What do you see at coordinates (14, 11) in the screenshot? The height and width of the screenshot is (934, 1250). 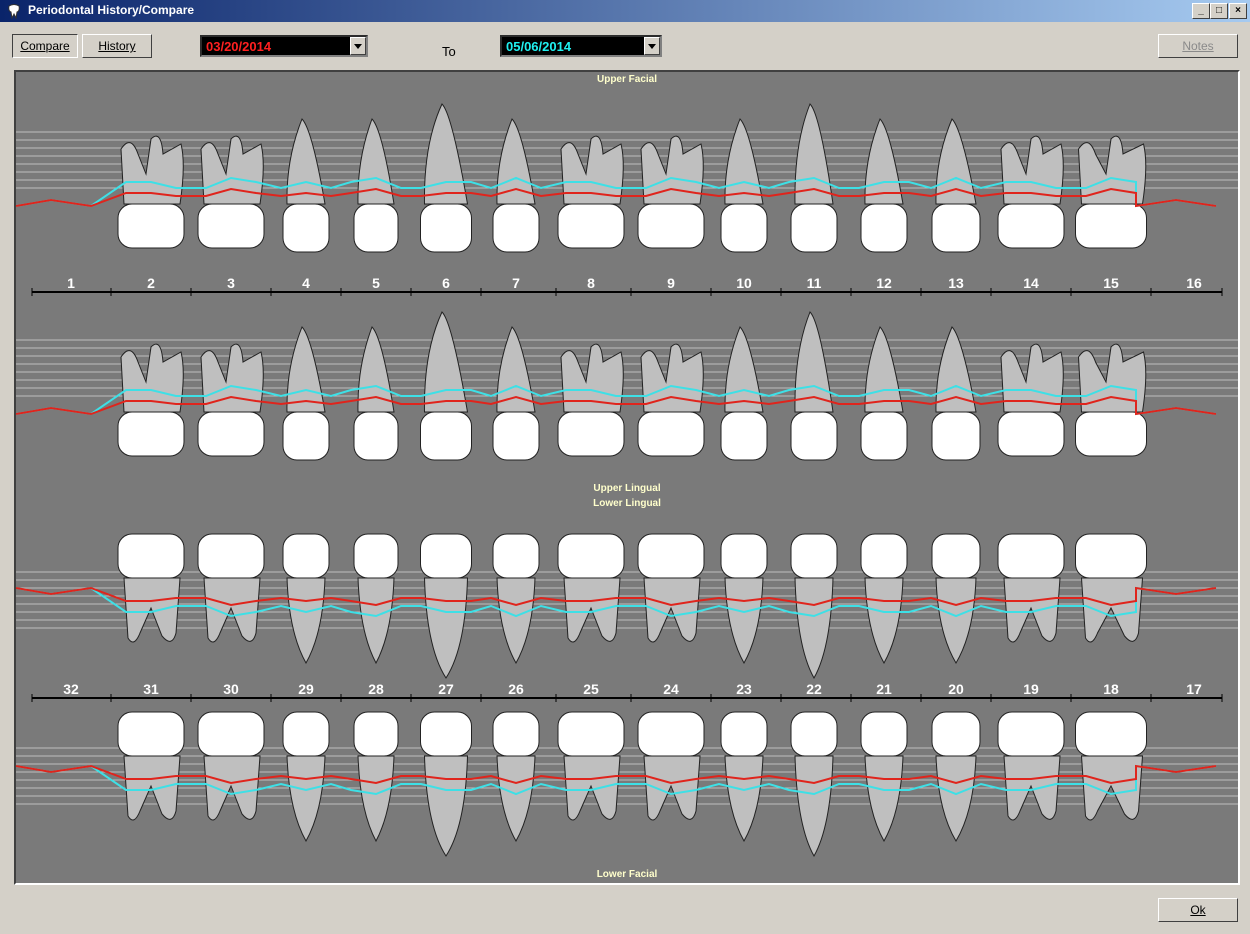 I see `tooth-app-icon` at bounding box center [14, 11].